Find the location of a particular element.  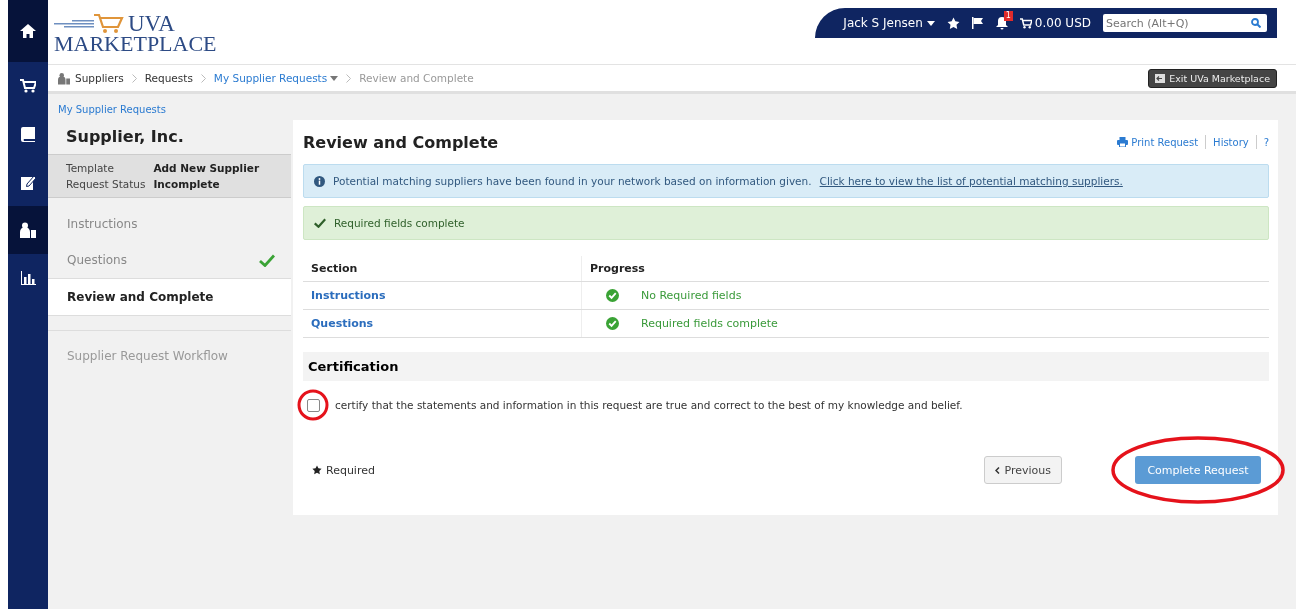

summary-label: Template is located at coordinates (90, 168).